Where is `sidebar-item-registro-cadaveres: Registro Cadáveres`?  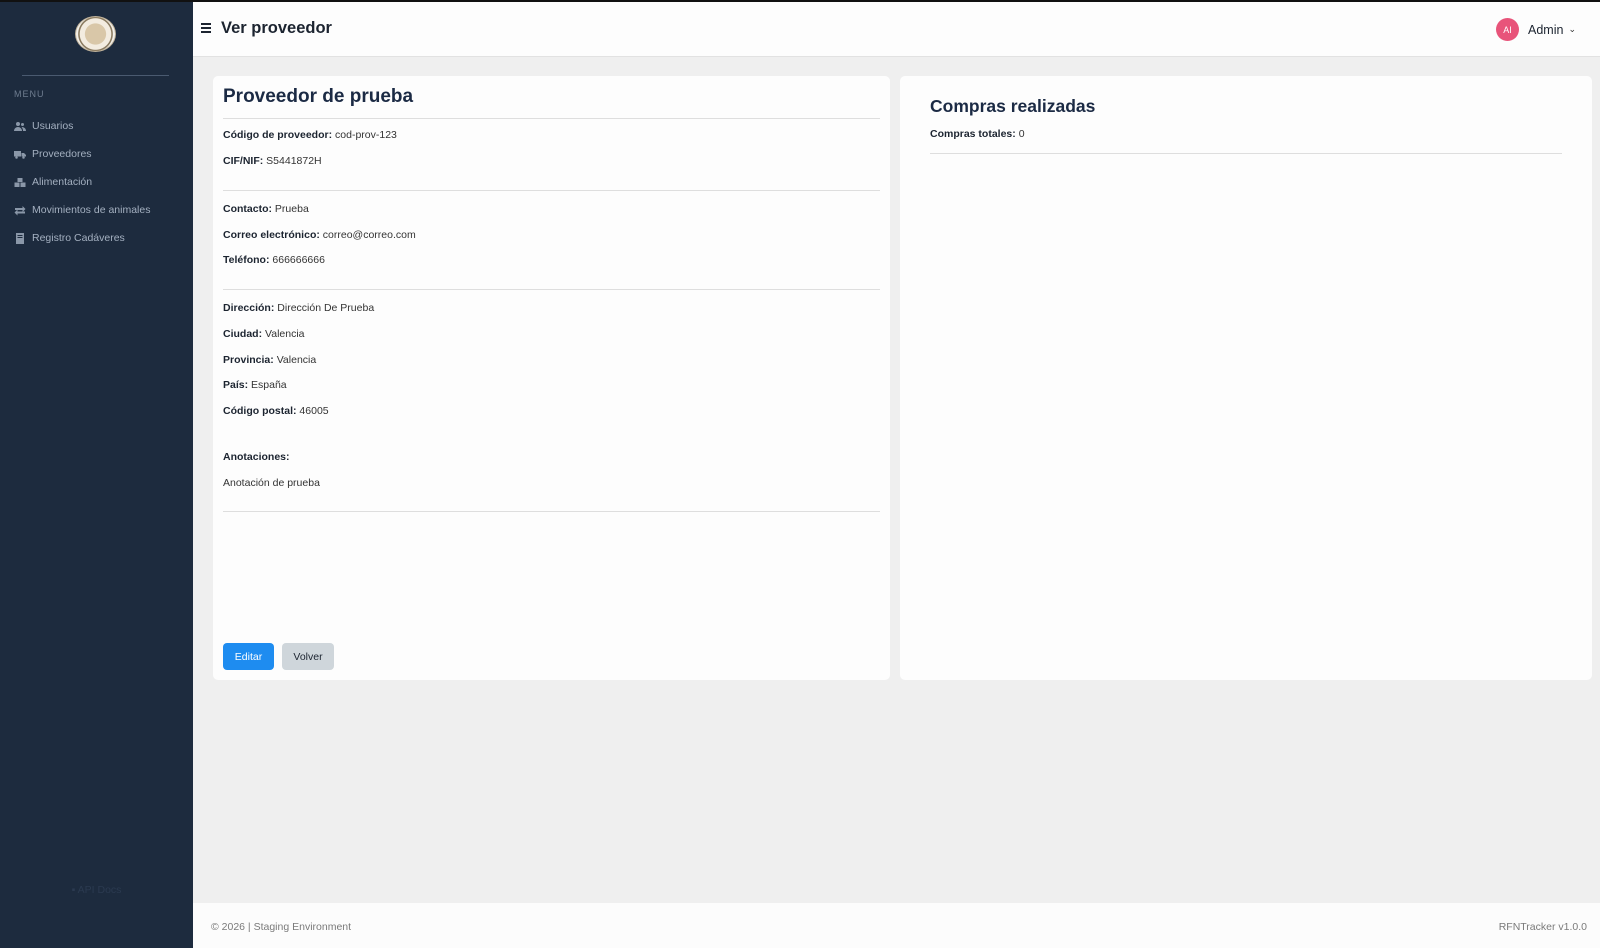 sidebar-item-registro-cadaveres: Registro Cadáveres is located at coordinates (96, 238).